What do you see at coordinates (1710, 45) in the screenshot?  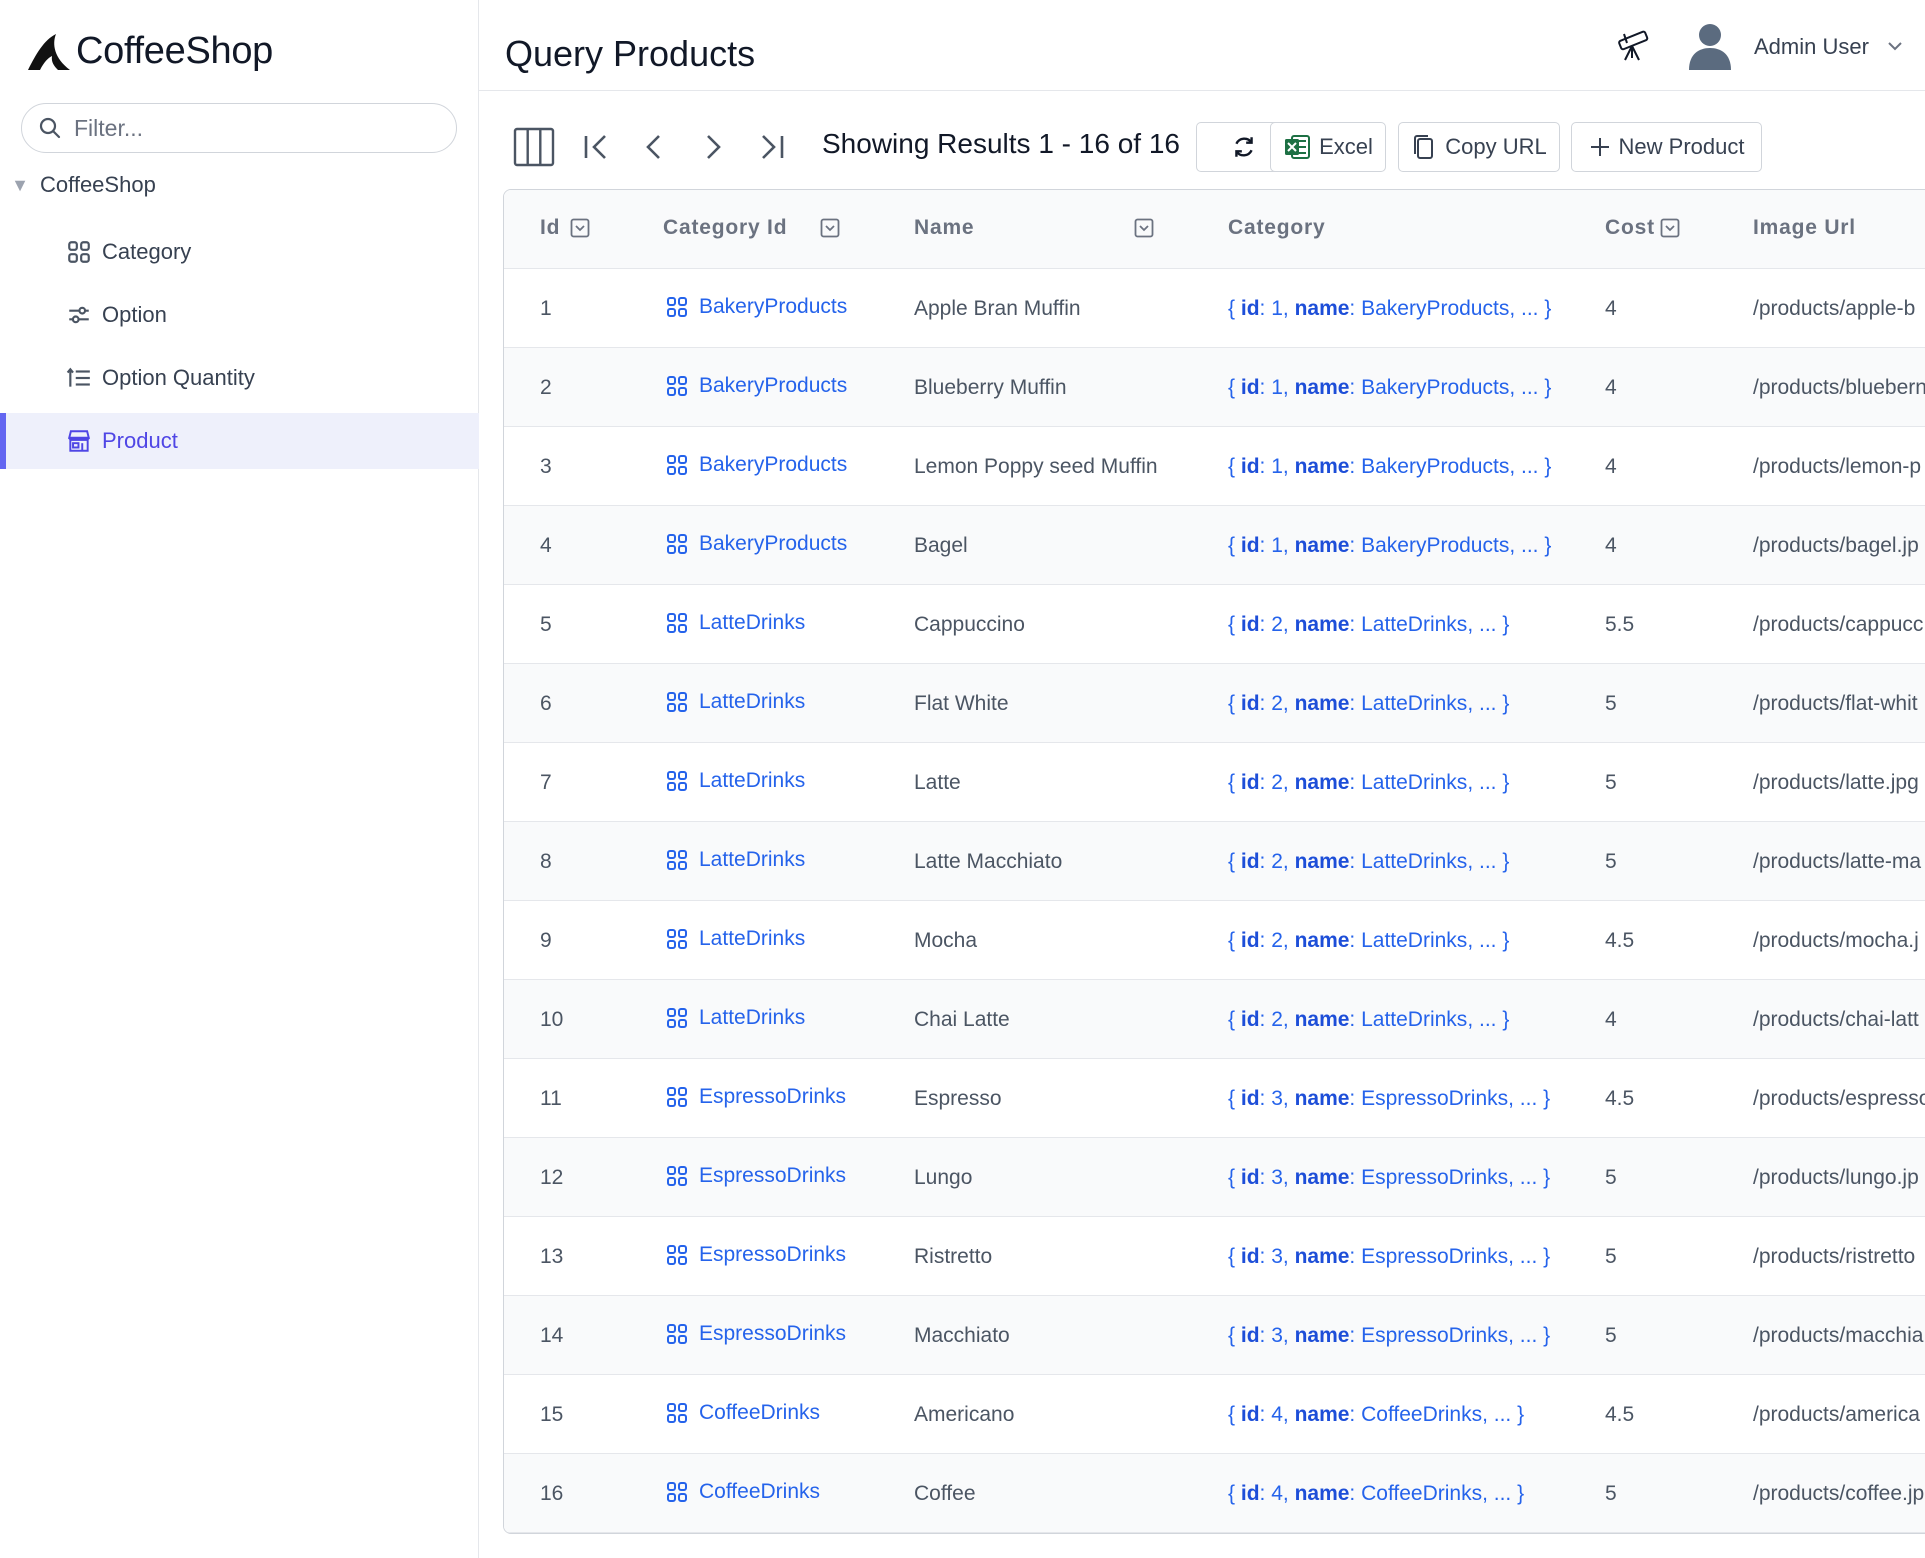 I see `avatar` at bounding box center [1710, 45].